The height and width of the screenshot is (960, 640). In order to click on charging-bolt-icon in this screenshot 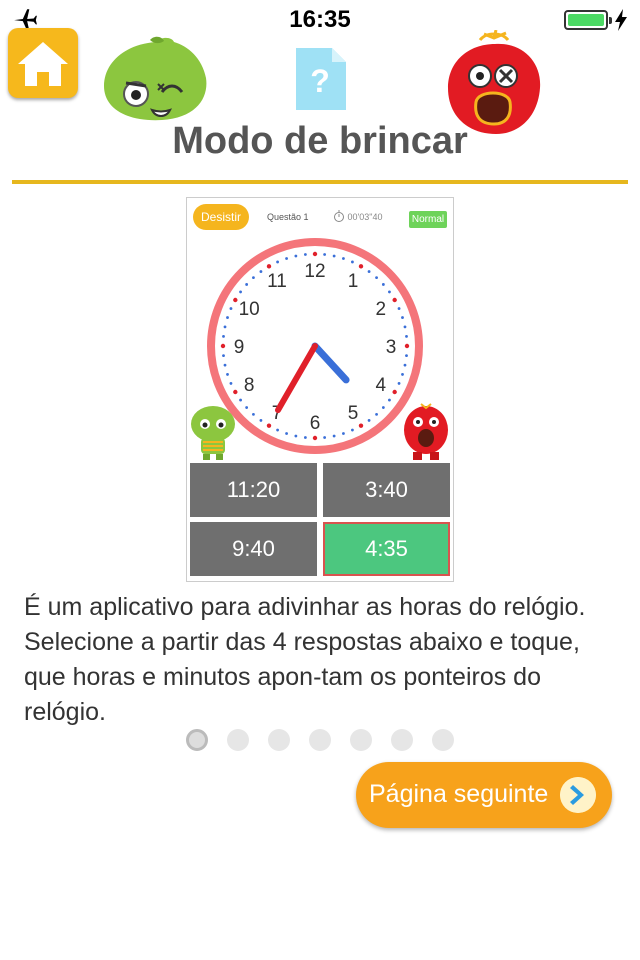, I will do `click(621, 20)`.